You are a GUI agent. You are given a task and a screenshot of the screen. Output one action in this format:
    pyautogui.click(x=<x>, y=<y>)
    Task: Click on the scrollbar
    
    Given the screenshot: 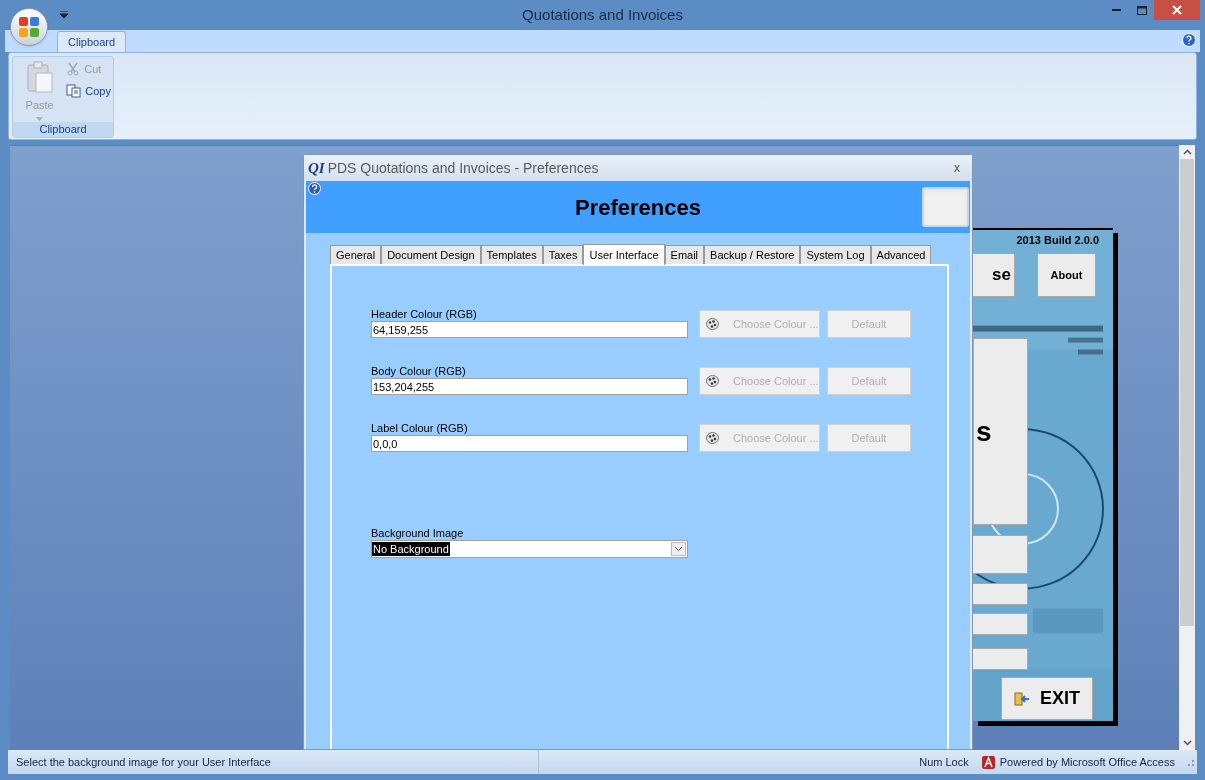 What is the action you would take?
    pyautogui.click(x=1187, y=447)
    